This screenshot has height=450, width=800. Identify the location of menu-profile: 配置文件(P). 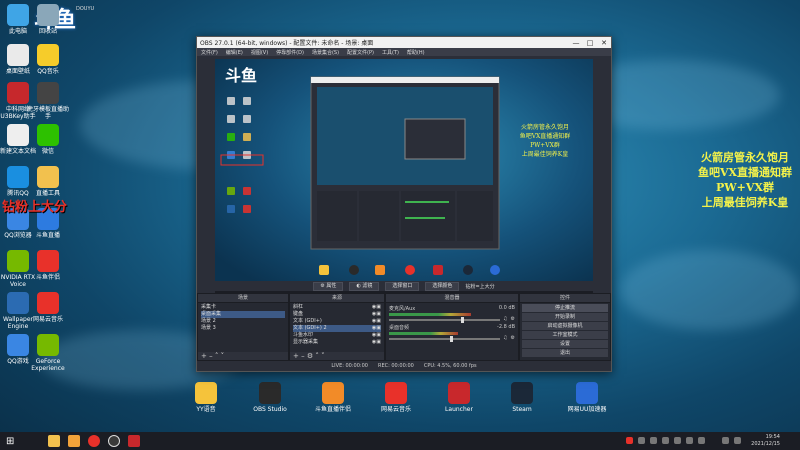
(360, 52).